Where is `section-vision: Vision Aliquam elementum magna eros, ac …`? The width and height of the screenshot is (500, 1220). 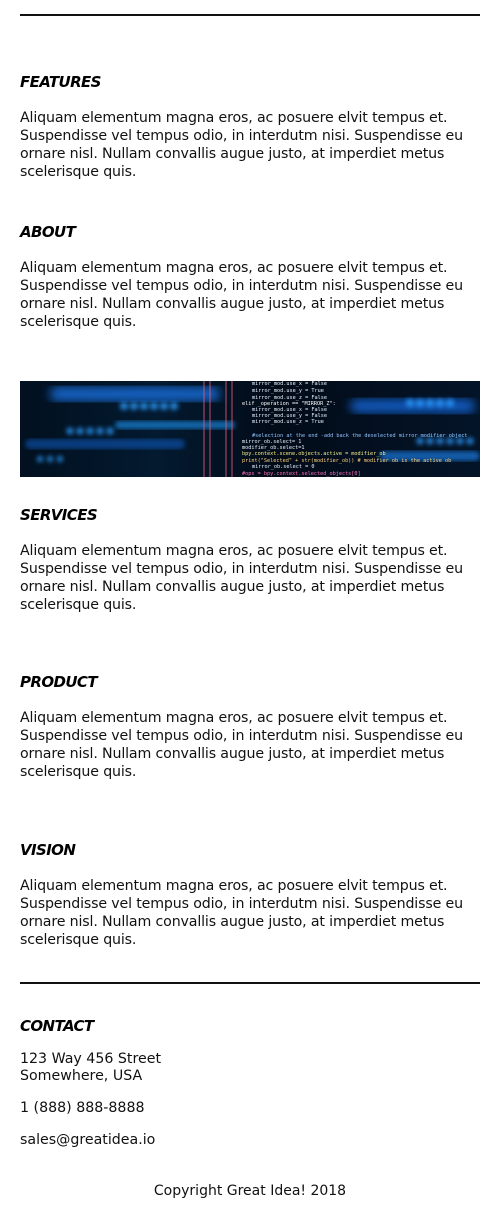
section-vision: Vision Aliquam elementum magna eros, ac … is located at coordinates (250, 895).